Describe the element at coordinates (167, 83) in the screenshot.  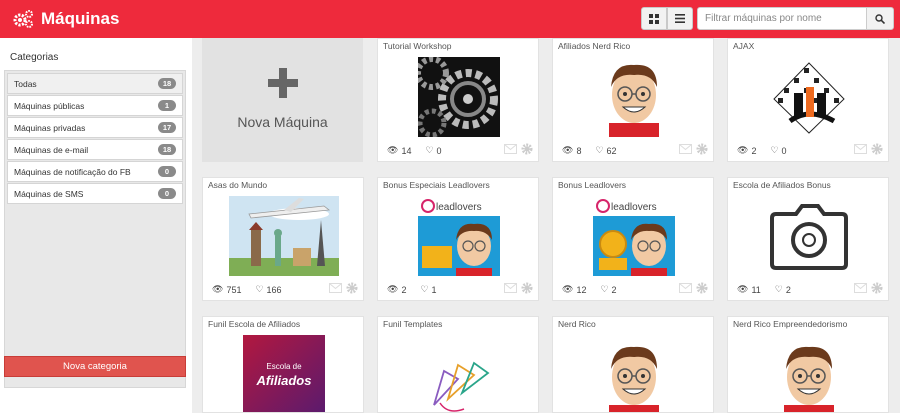
I see `category-count-badge: 18` at that location.